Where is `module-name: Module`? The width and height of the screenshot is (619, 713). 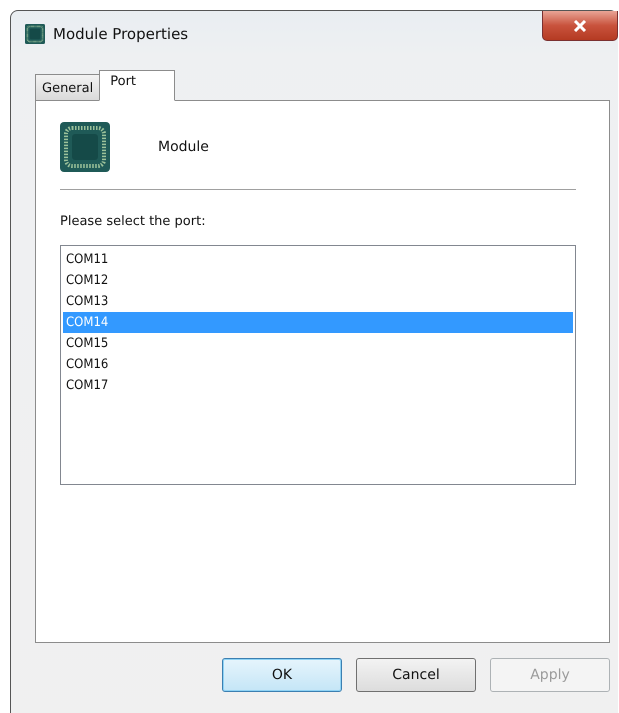 module-name: Module is located at coordinates (183, 147).